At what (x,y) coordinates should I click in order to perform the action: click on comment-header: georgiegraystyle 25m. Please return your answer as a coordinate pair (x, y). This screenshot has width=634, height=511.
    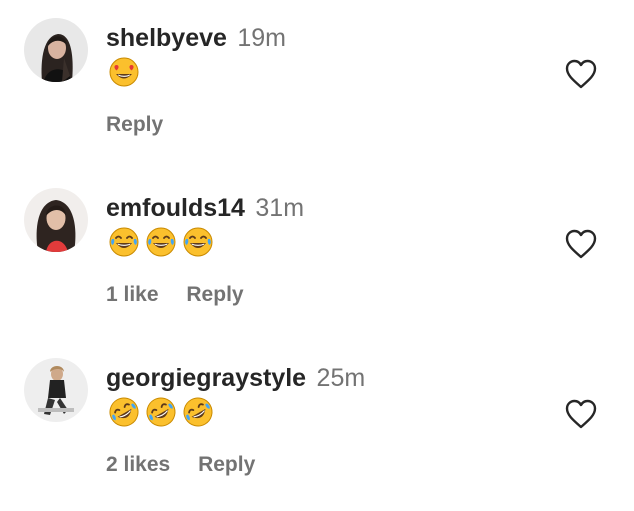
    Looking at the image, I should click on (235, 380).